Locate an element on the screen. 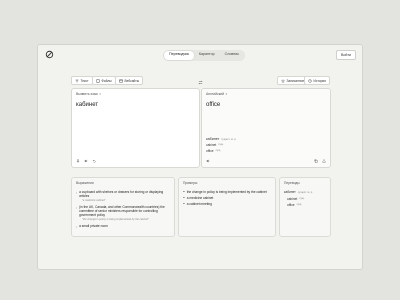 This screenshot has height=300, width=400. tab-dictionary: Словник is located at coordinates (232, 55).